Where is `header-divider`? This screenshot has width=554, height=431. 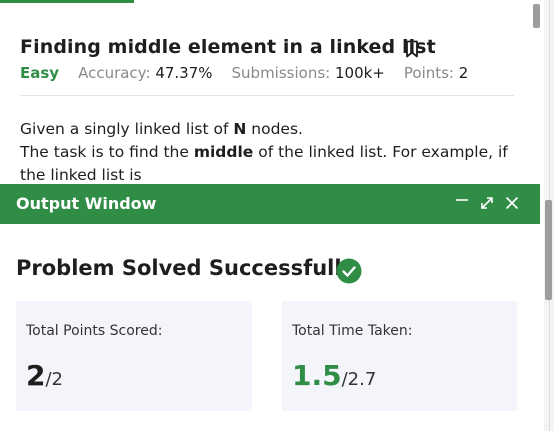
header-divider is located at coordinates (267, 95).